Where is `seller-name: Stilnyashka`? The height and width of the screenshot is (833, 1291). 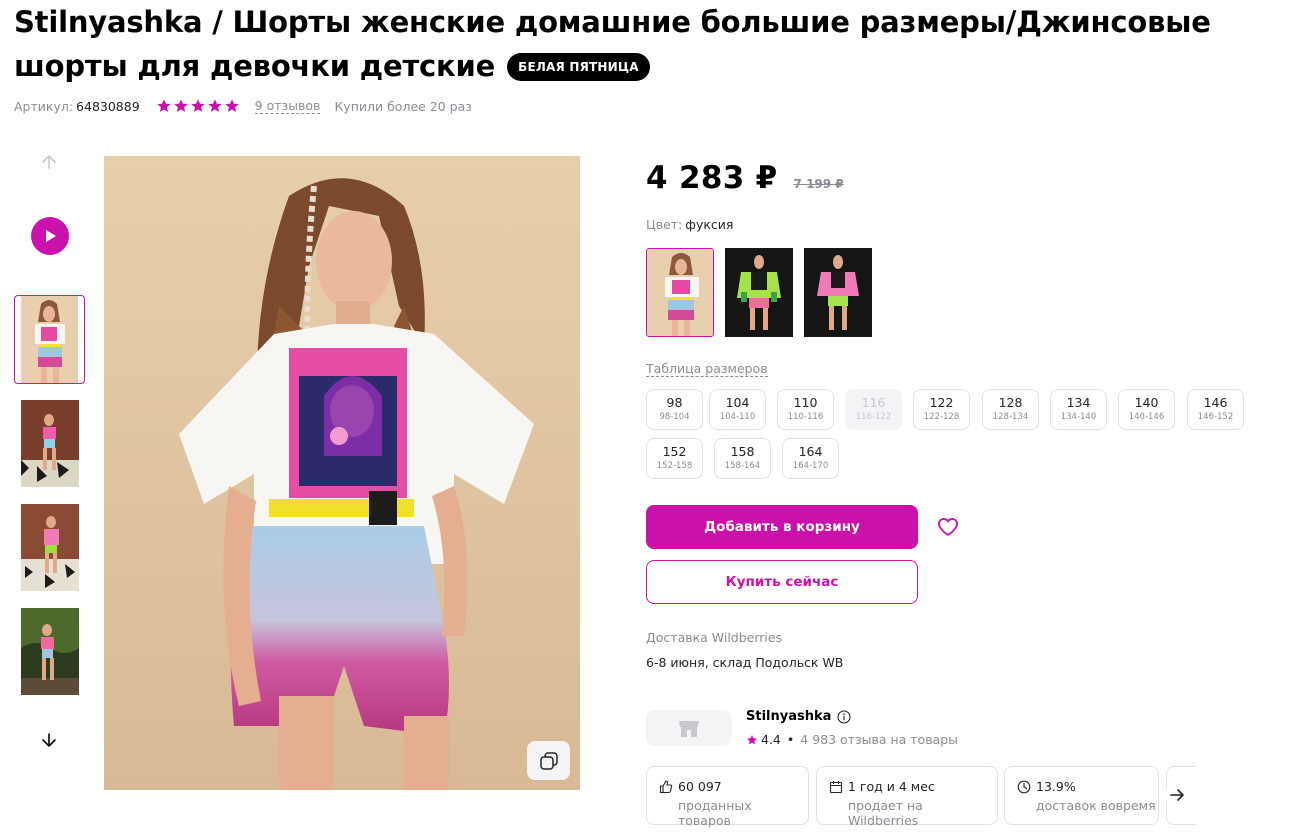
seller-name: Stilnyashka is located at coordinates (798, 716).